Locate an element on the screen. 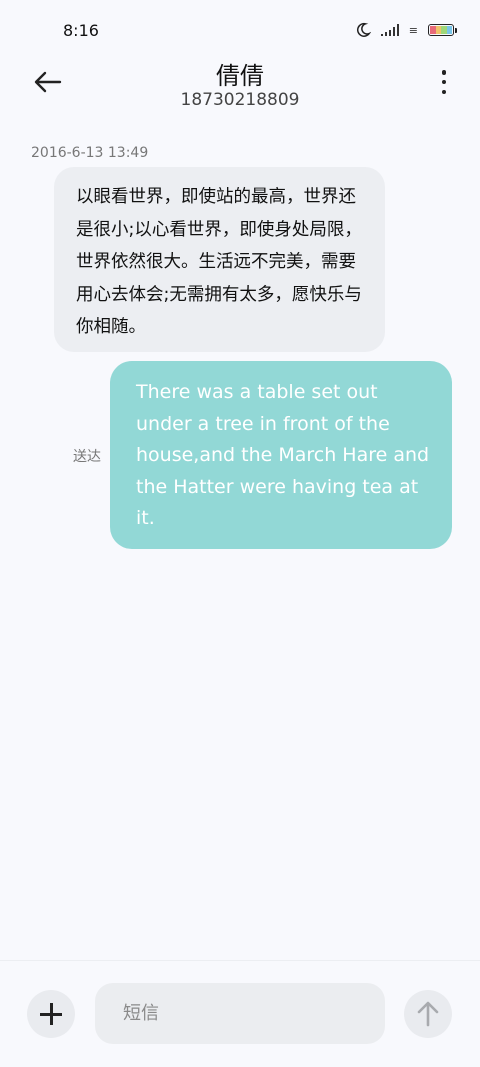 The image size is (480, 1067). network-indicator: ≡ is located at coordinates (413, 30).